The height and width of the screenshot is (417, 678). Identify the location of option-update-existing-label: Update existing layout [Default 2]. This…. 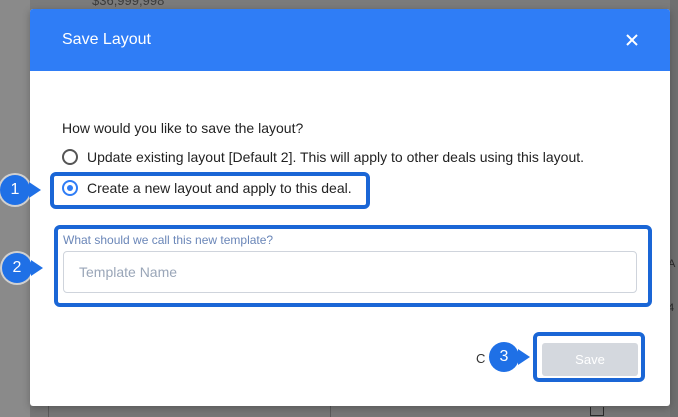
(336, 157).